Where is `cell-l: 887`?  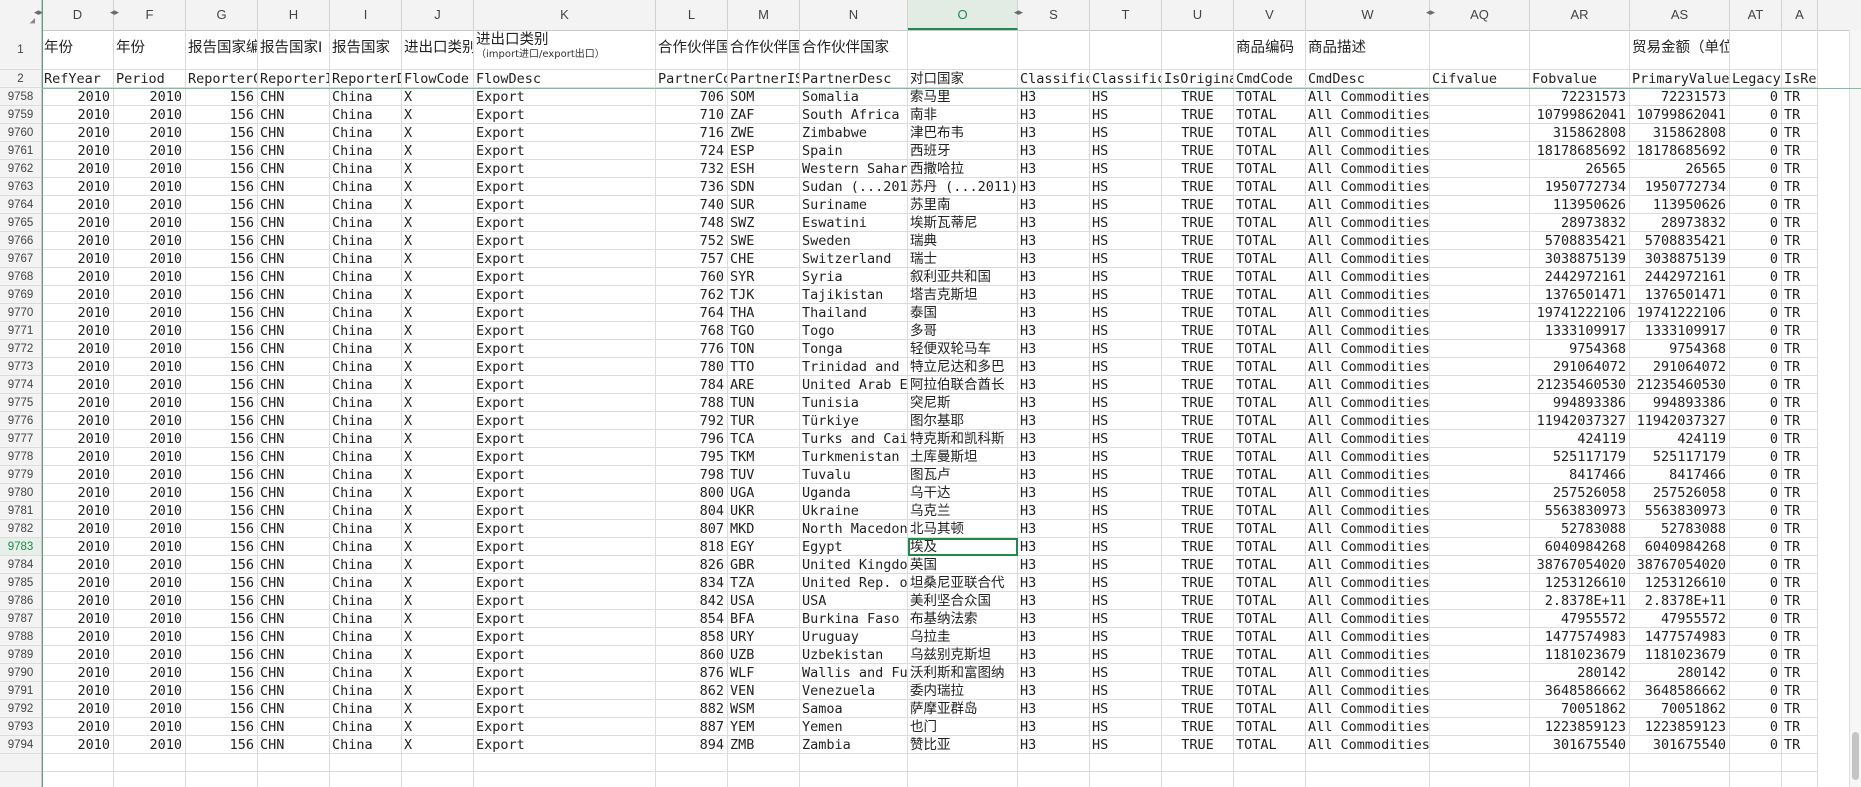 cell-l: 887 is located at coordinates (692, 727).